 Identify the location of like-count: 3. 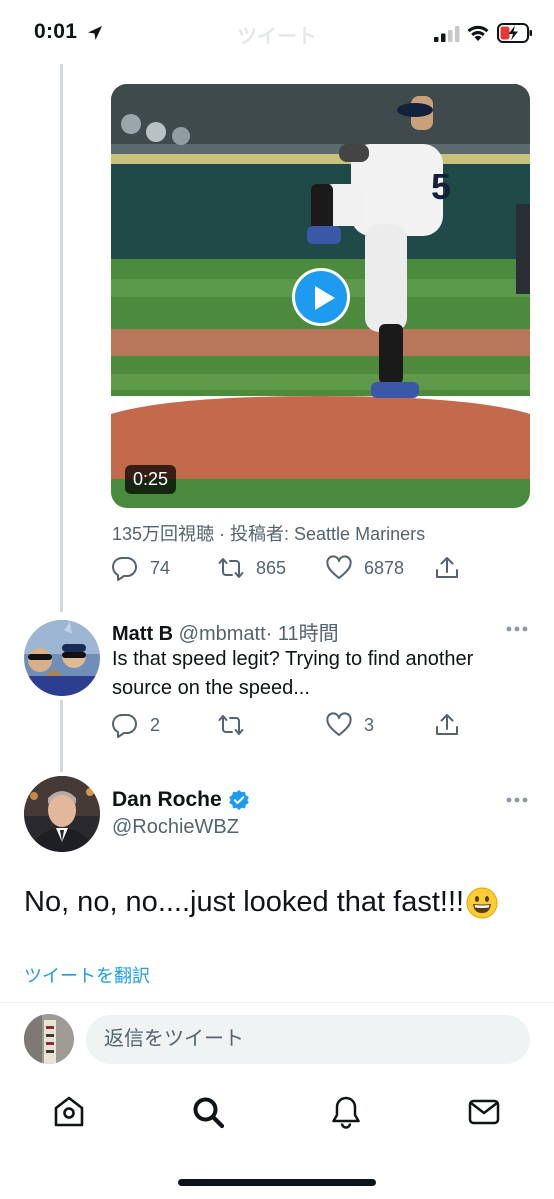
(369, 724).